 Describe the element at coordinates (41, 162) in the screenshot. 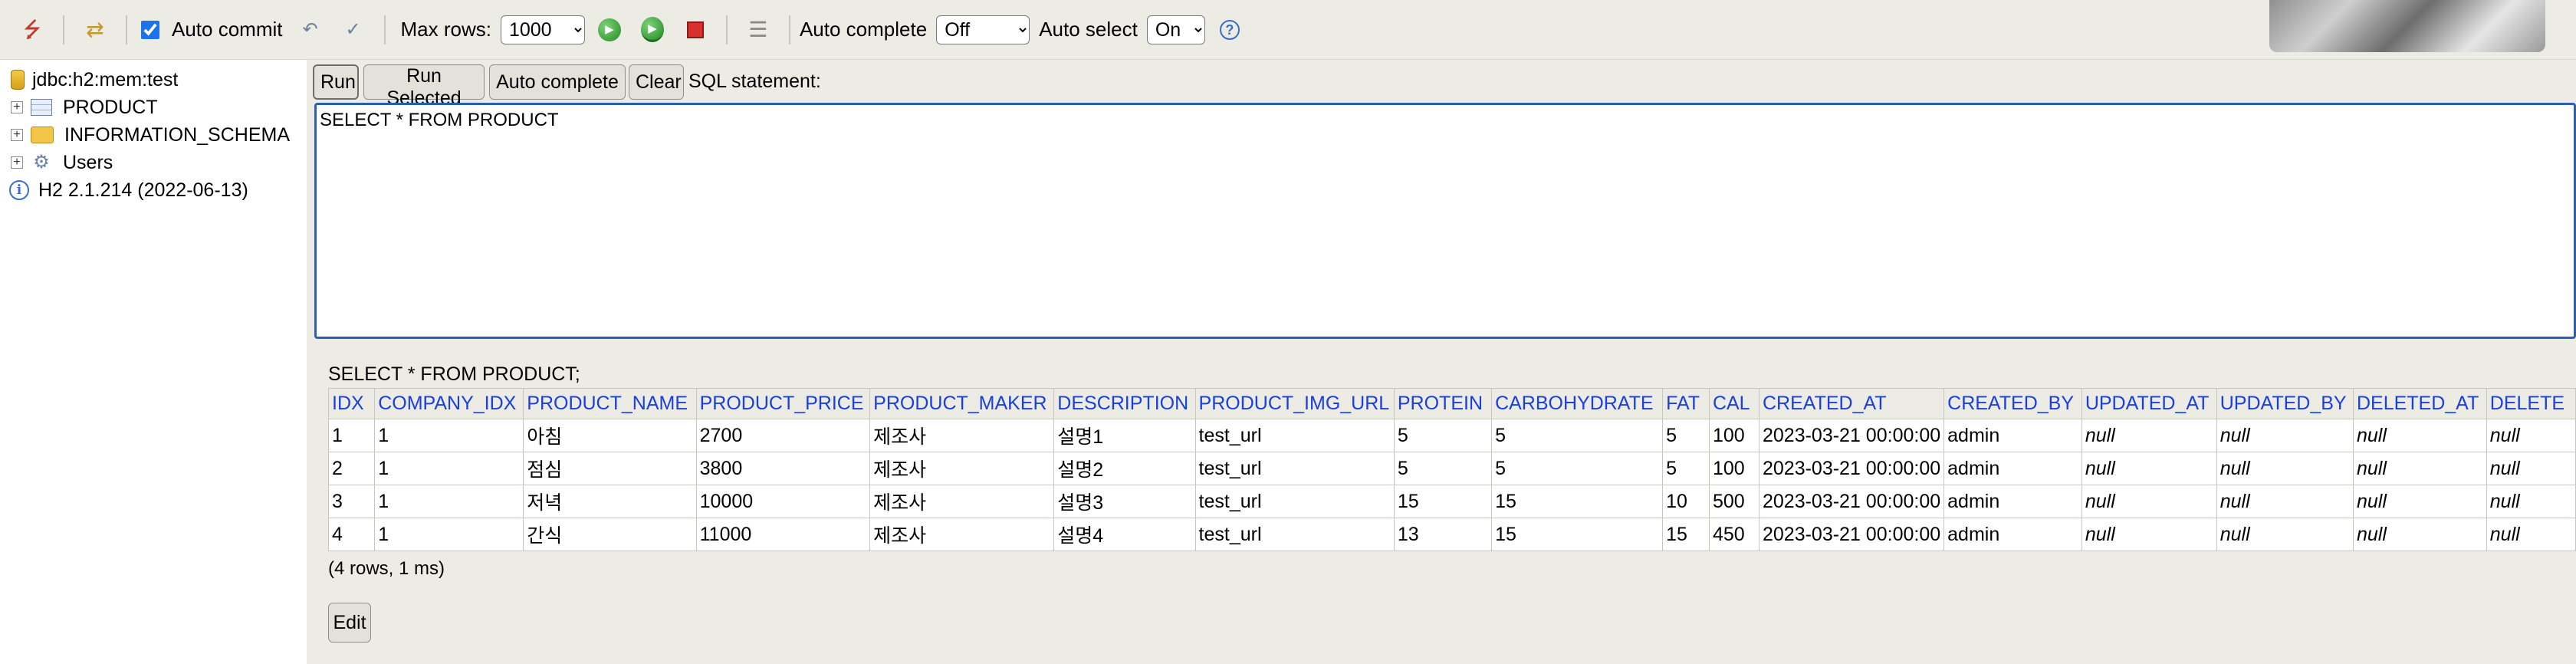

I see `users-icon: ⚙` at that location.